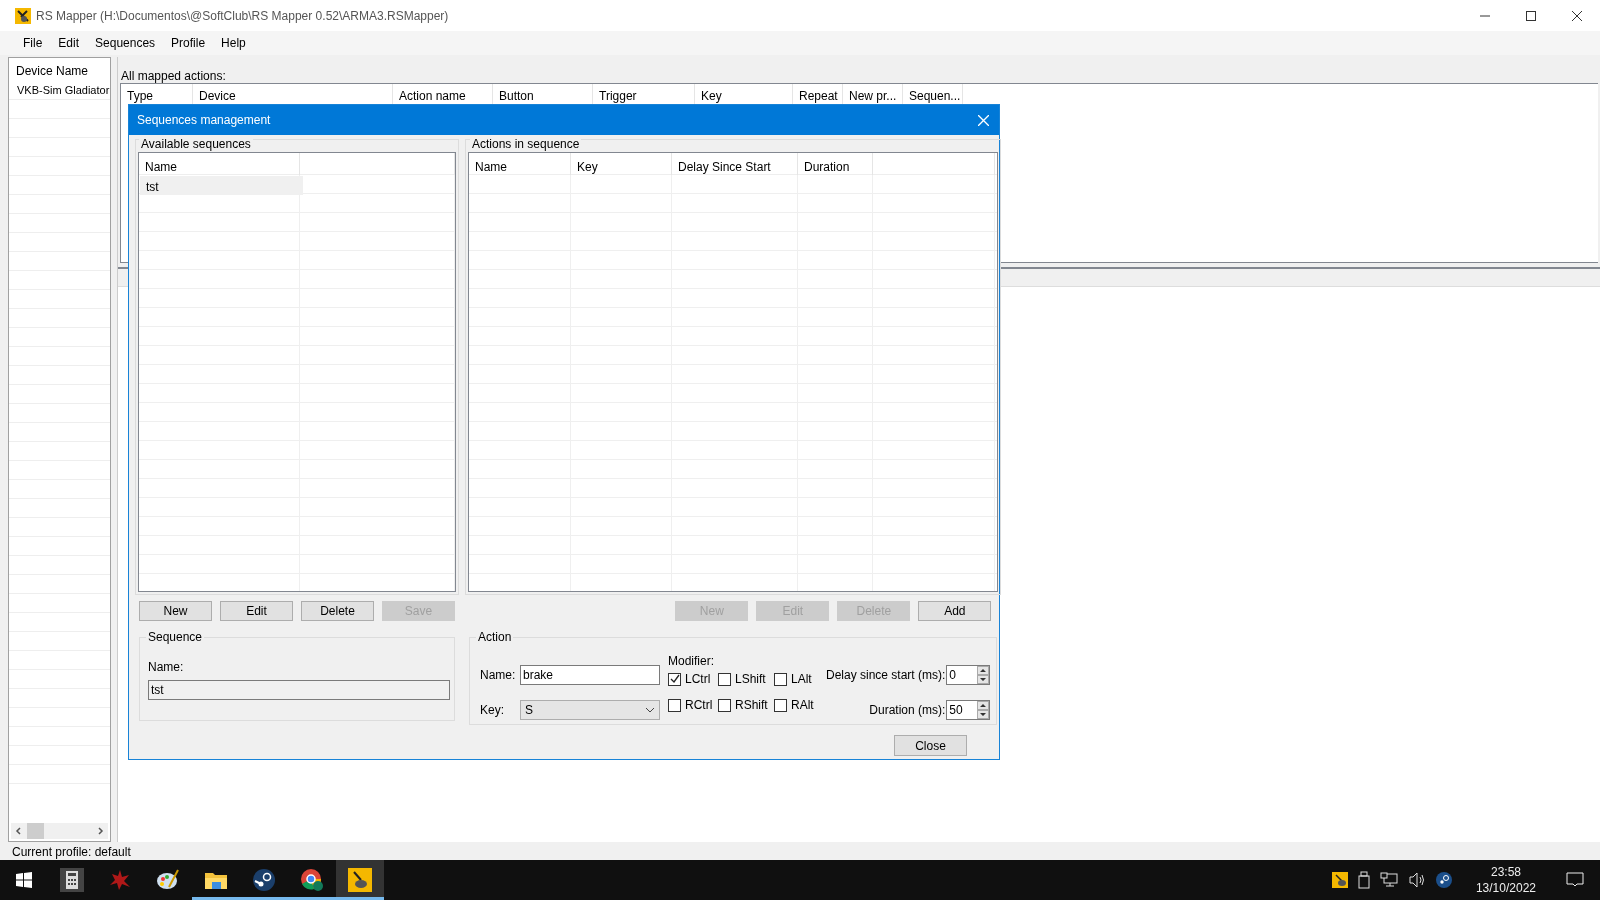 The height and width of the screenshot is (900, 1600). Describe the element at coordinates (1577, 15) in the screenshot. I see `close-icon` at that location.